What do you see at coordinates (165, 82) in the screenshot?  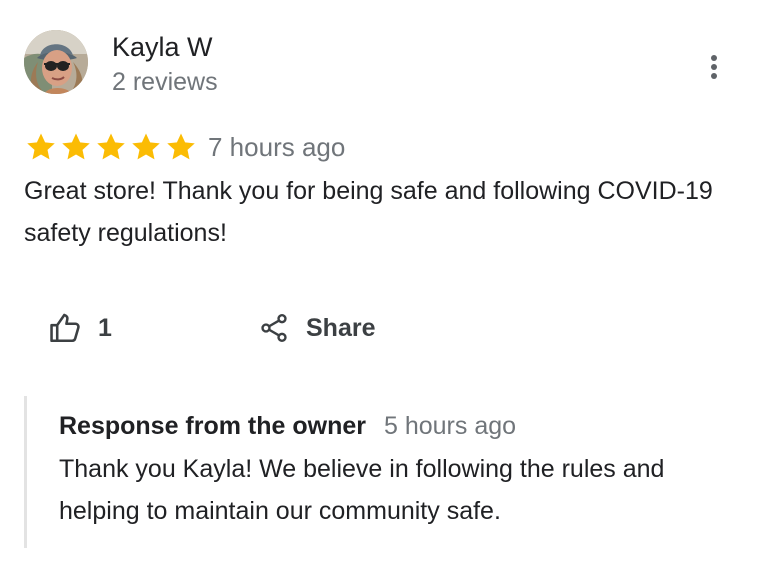 I see `reviewer-review-count: 2 reviews` at bounding box center [165, 82].